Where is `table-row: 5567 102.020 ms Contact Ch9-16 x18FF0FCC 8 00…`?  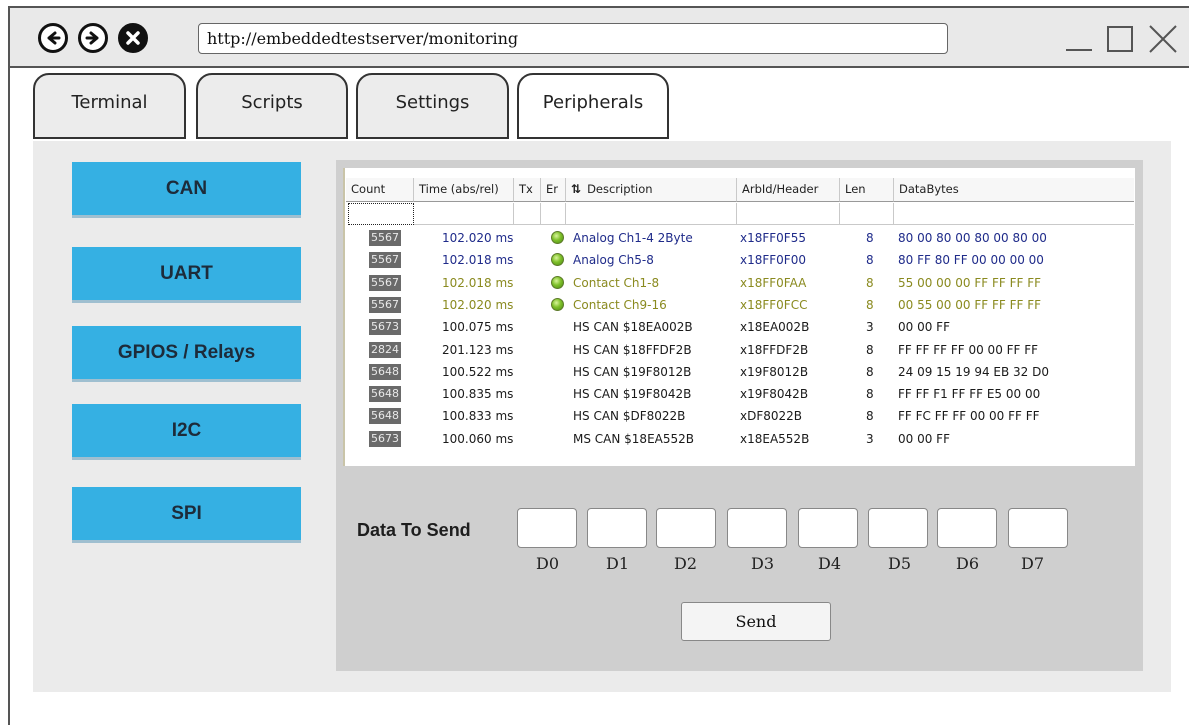
table-row: 5567 102.020 ms Contact Ch9-16 x18FF0FCC 8 00… is located at coordinates (740, 306).